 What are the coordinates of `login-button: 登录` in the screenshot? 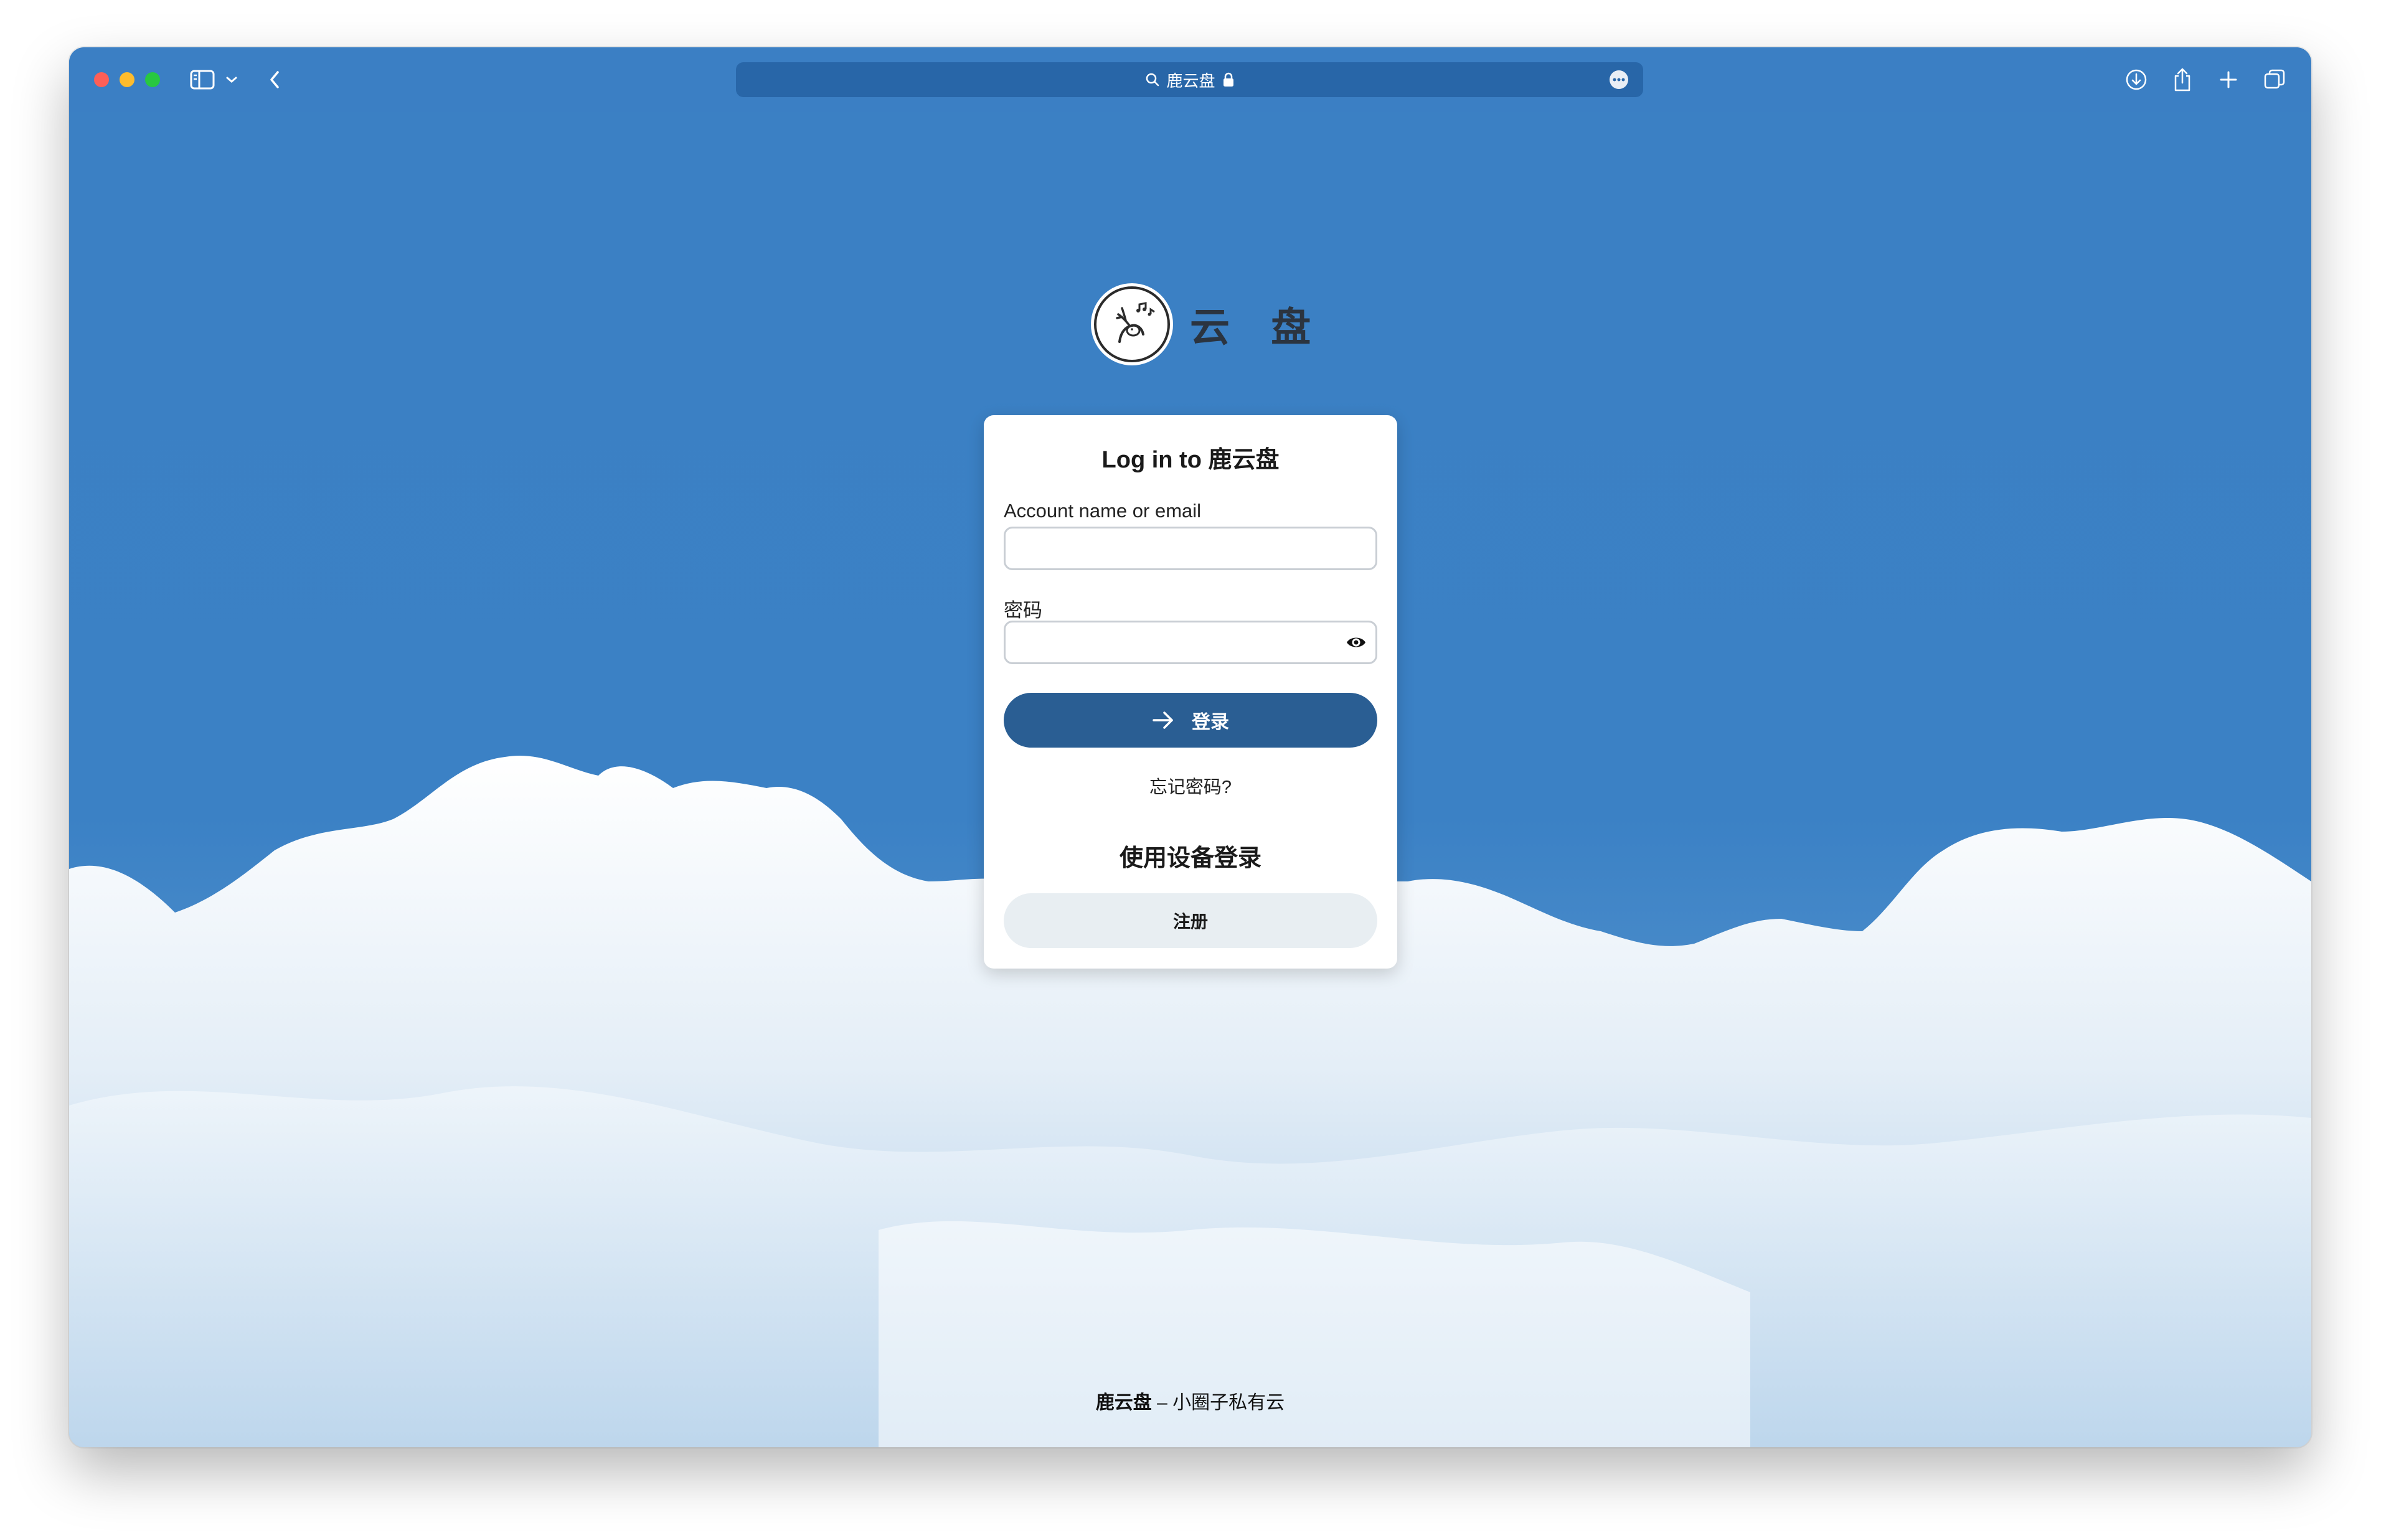 It's located at (1190, 720).